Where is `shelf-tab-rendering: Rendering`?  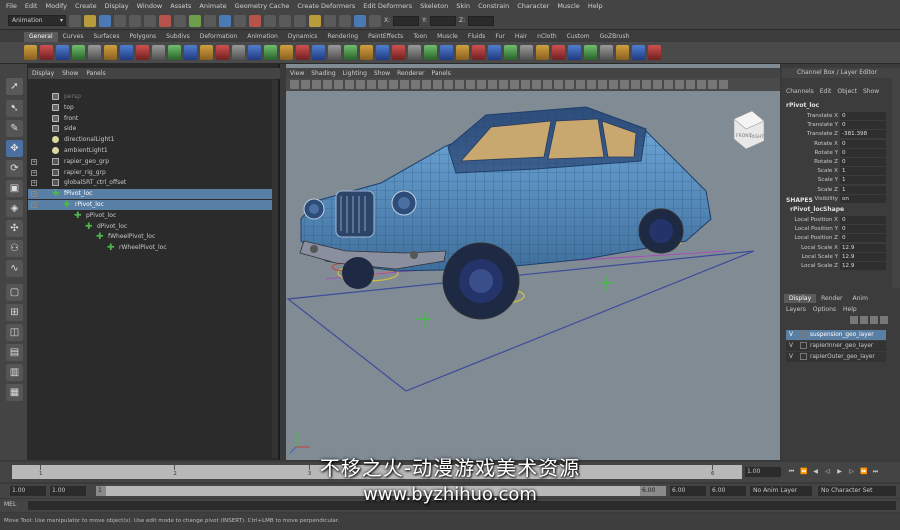 shelf-tab-rendering: Rendering is located at coordinates (342, 37).